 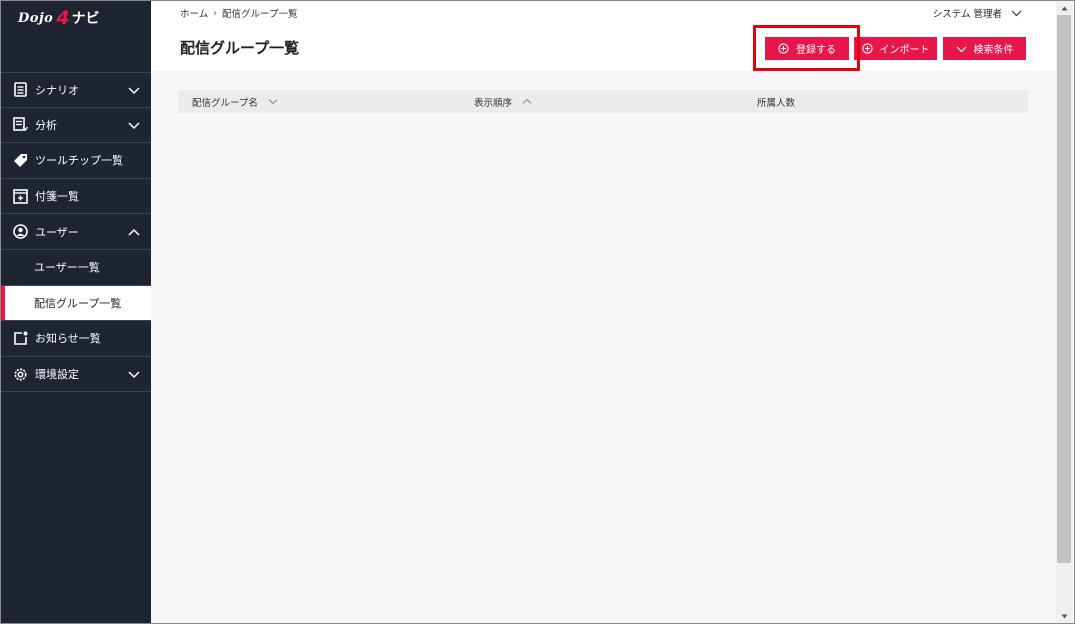 I want to click on sidebar-item-delivery-groups: 配信グループ一覧, so click(x=76, y=303).